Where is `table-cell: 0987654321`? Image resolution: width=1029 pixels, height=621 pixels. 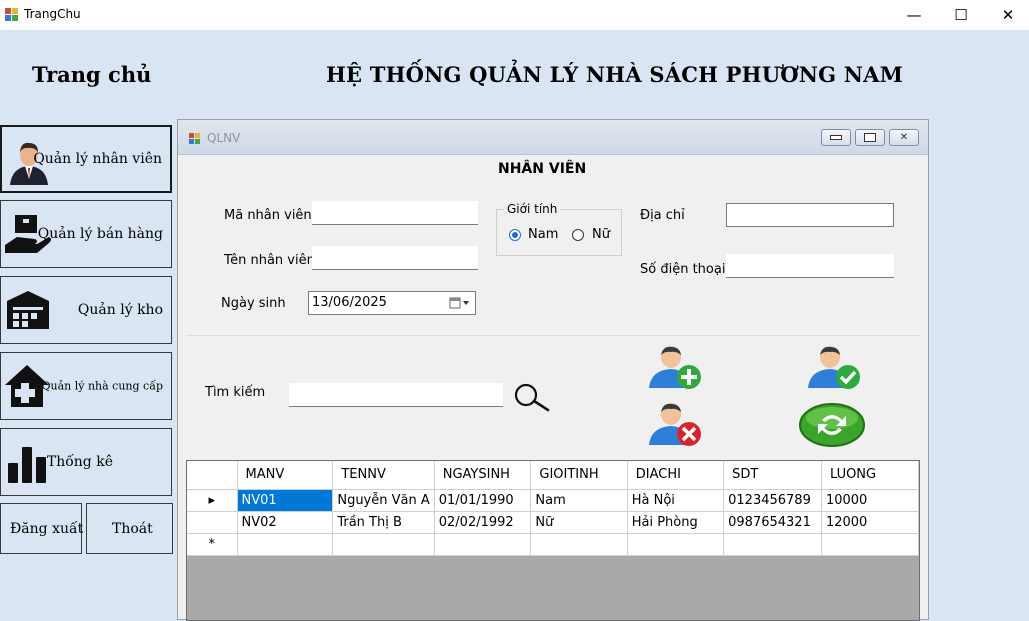
table-cell: 0987654321 is located at coordinates (772, 522).